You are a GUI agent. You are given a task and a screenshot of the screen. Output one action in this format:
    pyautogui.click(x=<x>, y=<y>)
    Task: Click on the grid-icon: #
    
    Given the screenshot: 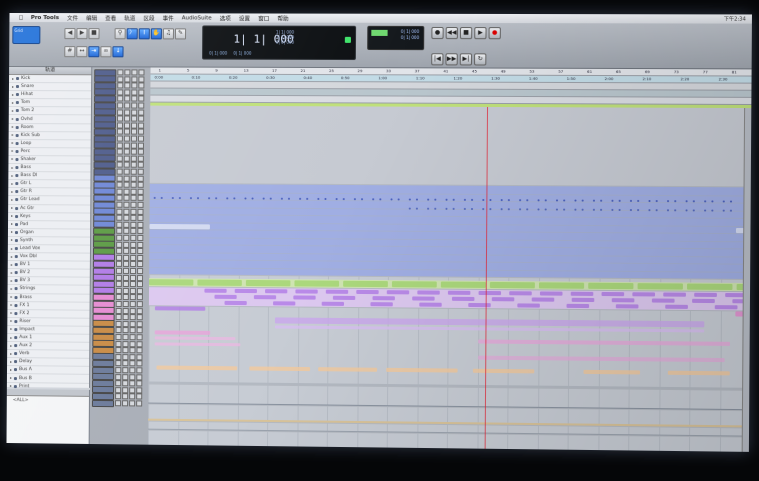 What is the action you would take?
    pyautogui.click(x=70, y=52)
    